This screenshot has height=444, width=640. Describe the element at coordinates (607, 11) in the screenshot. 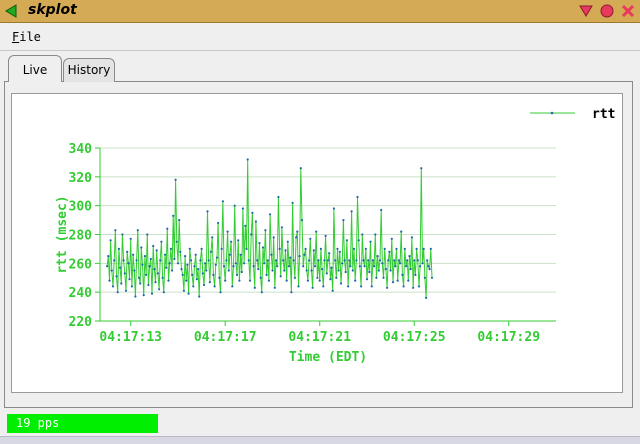

I see `maximize-icon` at that location.